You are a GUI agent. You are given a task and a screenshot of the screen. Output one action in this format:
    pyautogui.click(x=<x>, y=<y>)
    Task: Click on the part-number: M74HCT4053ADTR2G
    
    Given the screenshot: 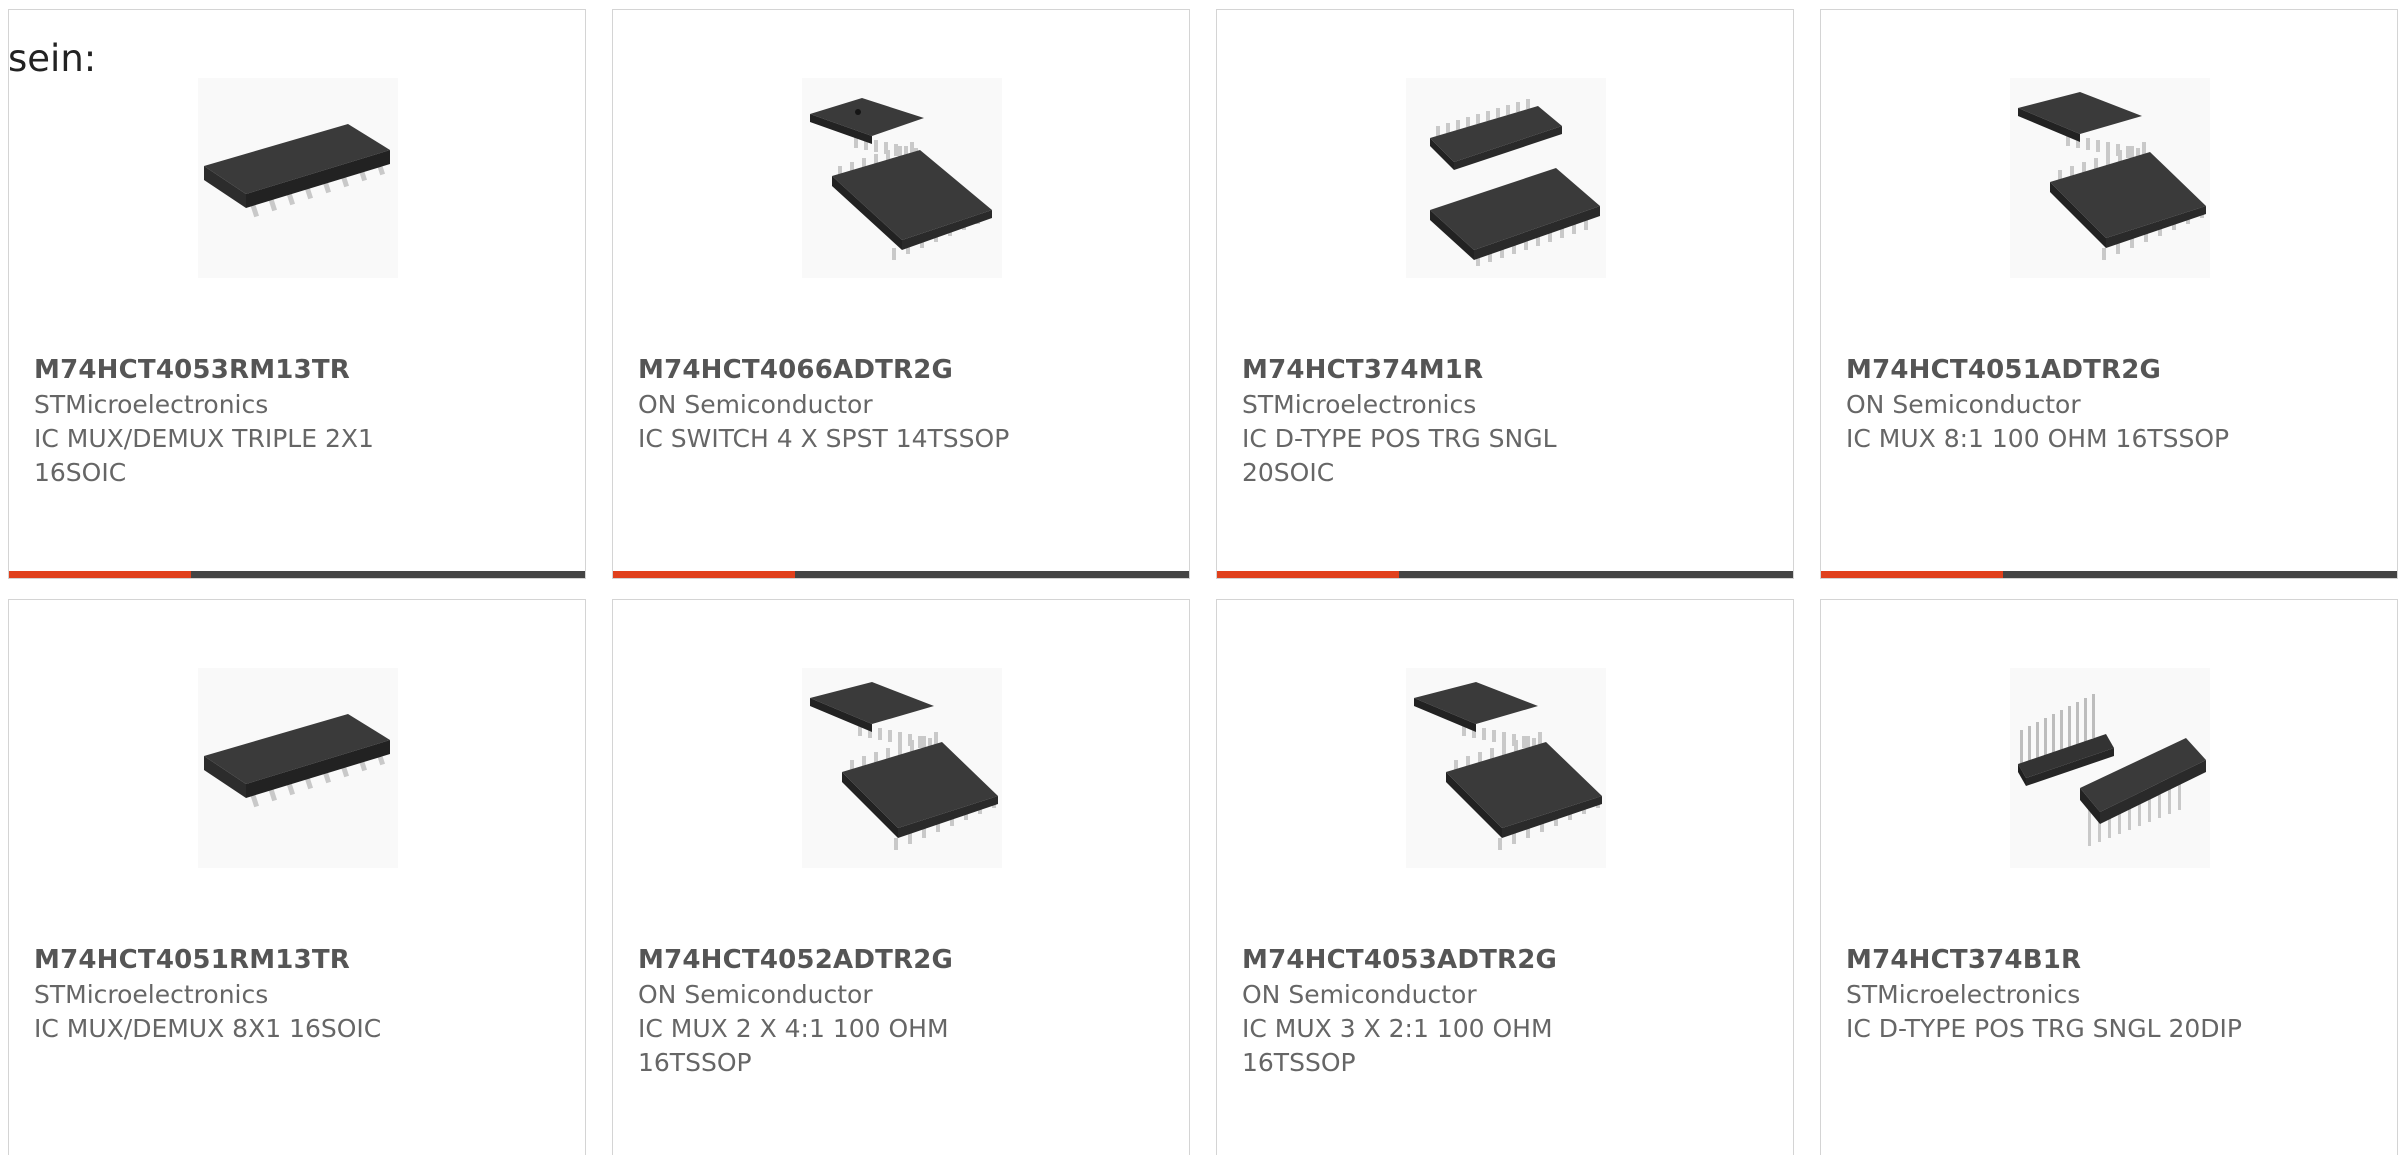 What is the action you would take?
    pyautogui.click(x=1399, y=960)
    